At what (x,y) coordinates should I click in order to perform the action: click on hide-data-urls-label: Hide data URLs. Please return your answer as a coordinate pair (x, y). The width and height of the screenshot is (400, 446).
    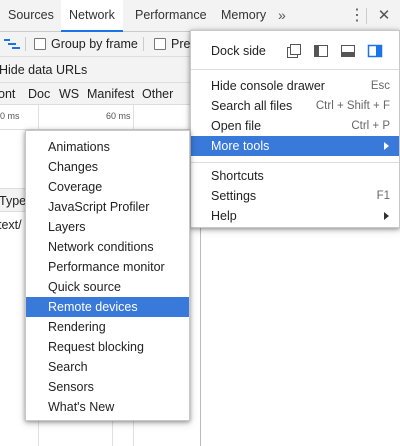
    Looking at the image, I should click on (43, 70).